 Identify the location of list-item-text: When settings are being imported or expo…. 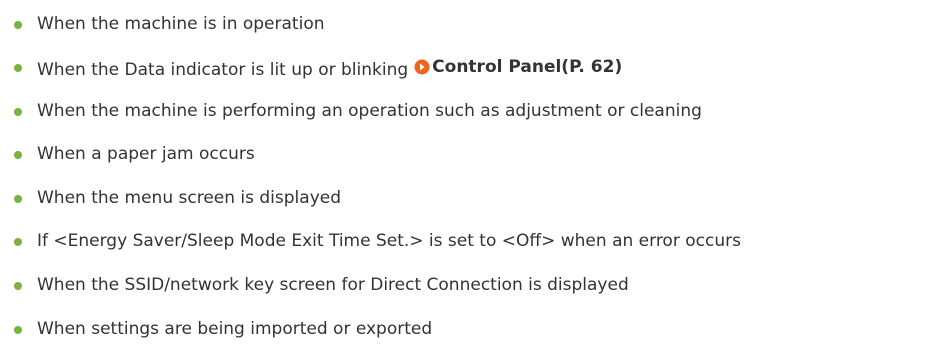
(235, 329).